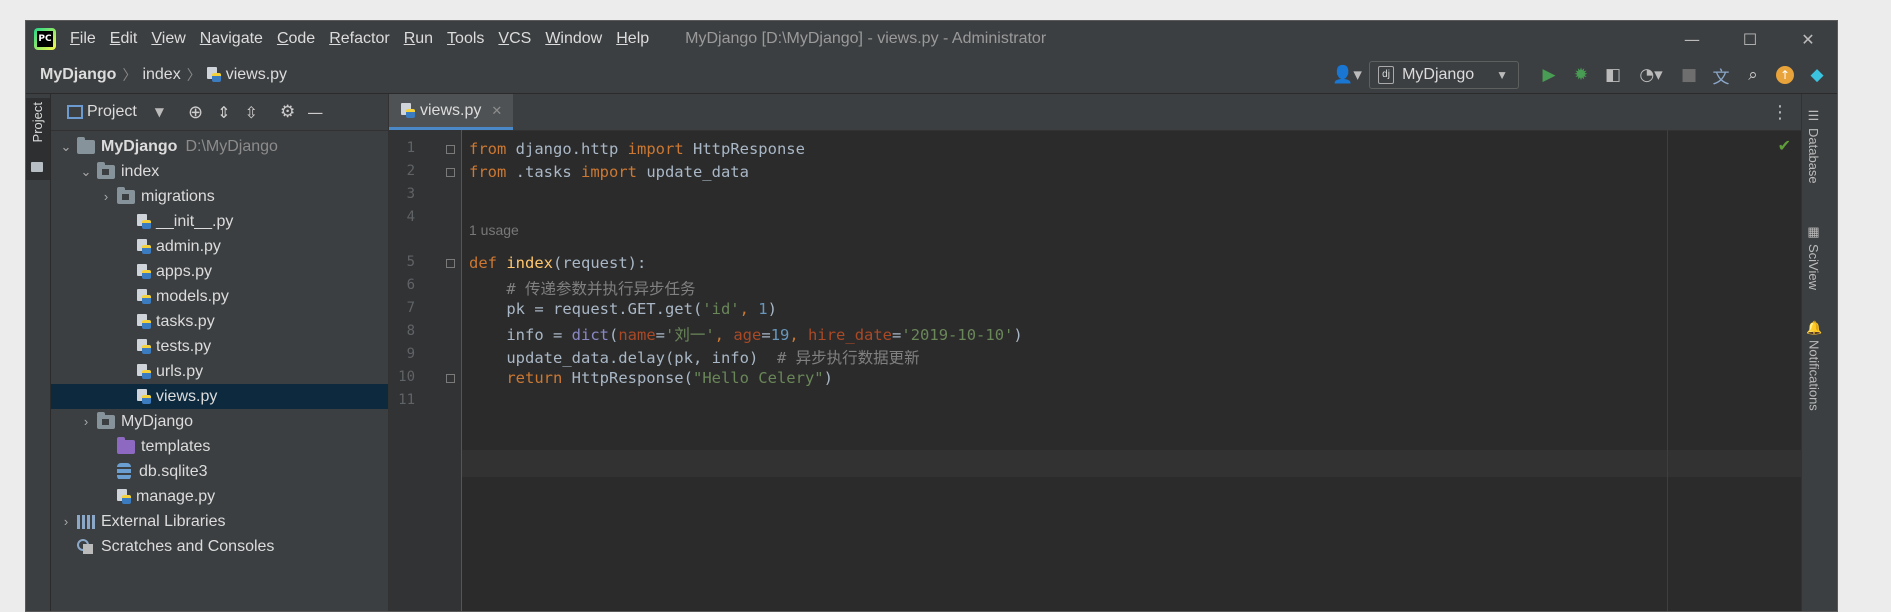  I want to click on tree-item: tests.py, so click(219, 346).